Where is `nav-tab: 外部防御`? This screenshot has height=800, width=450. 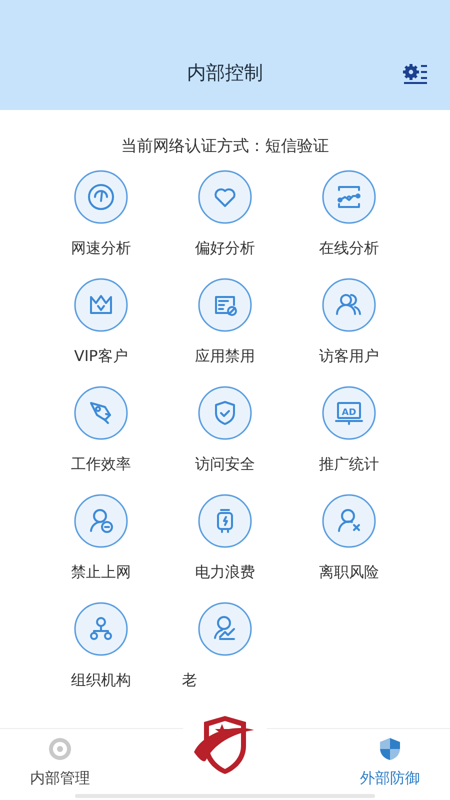 nav-tab: 外部防御 is located at coordinates (390, 764).